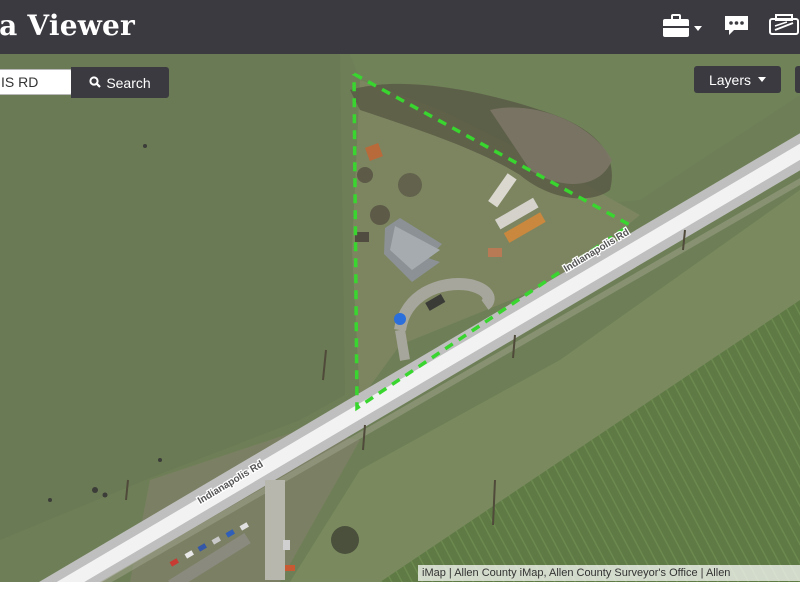 This screenshot has height=600, width=800. Describe the element at coordinates (128, 82) in the screenshot. I see `search-button-label: Search` at that location.